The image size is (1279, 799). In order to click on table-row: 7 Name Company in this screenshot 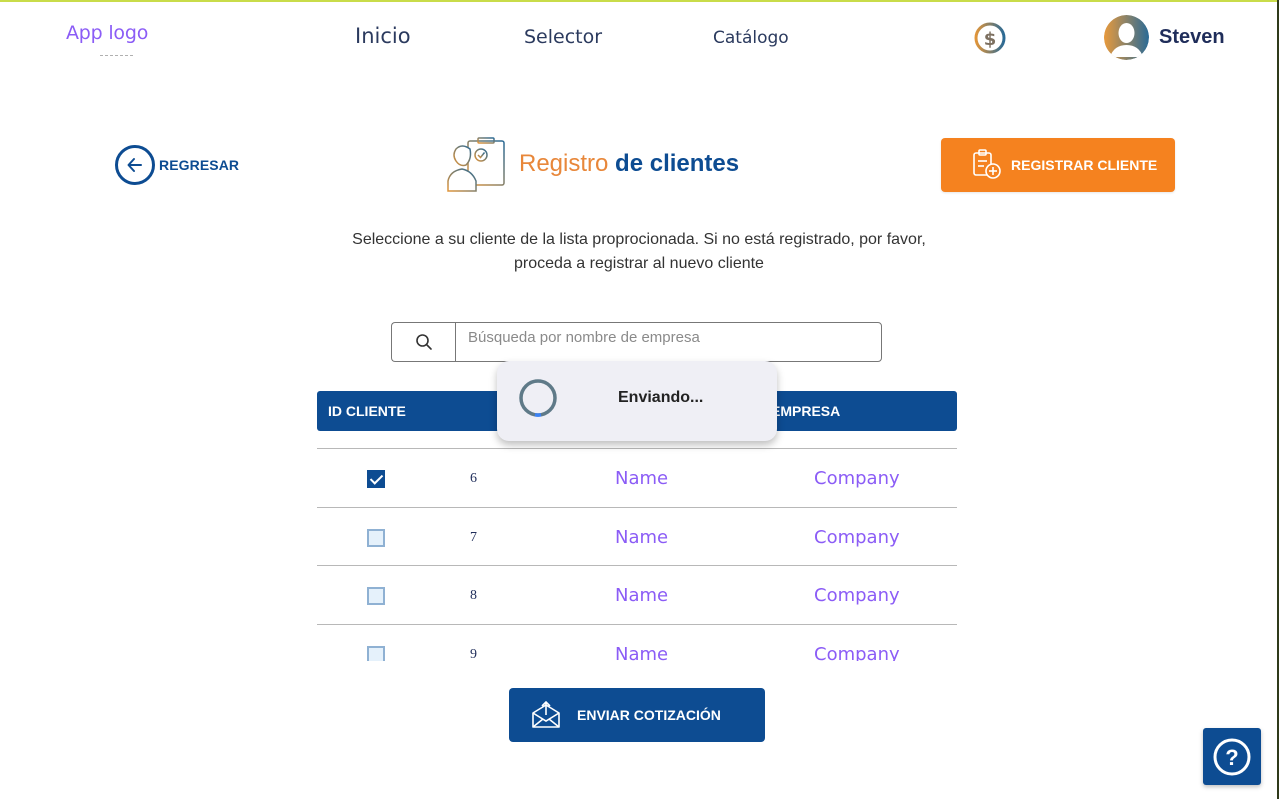, I will do `click(637, 537)`.